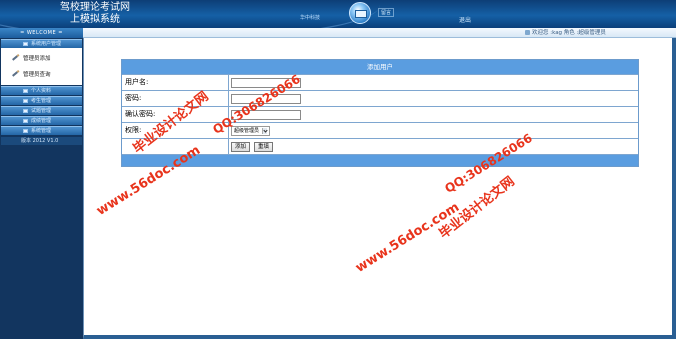 This screenshot has width=676, height=339. I want to click on user-icon, so click(527, 32).